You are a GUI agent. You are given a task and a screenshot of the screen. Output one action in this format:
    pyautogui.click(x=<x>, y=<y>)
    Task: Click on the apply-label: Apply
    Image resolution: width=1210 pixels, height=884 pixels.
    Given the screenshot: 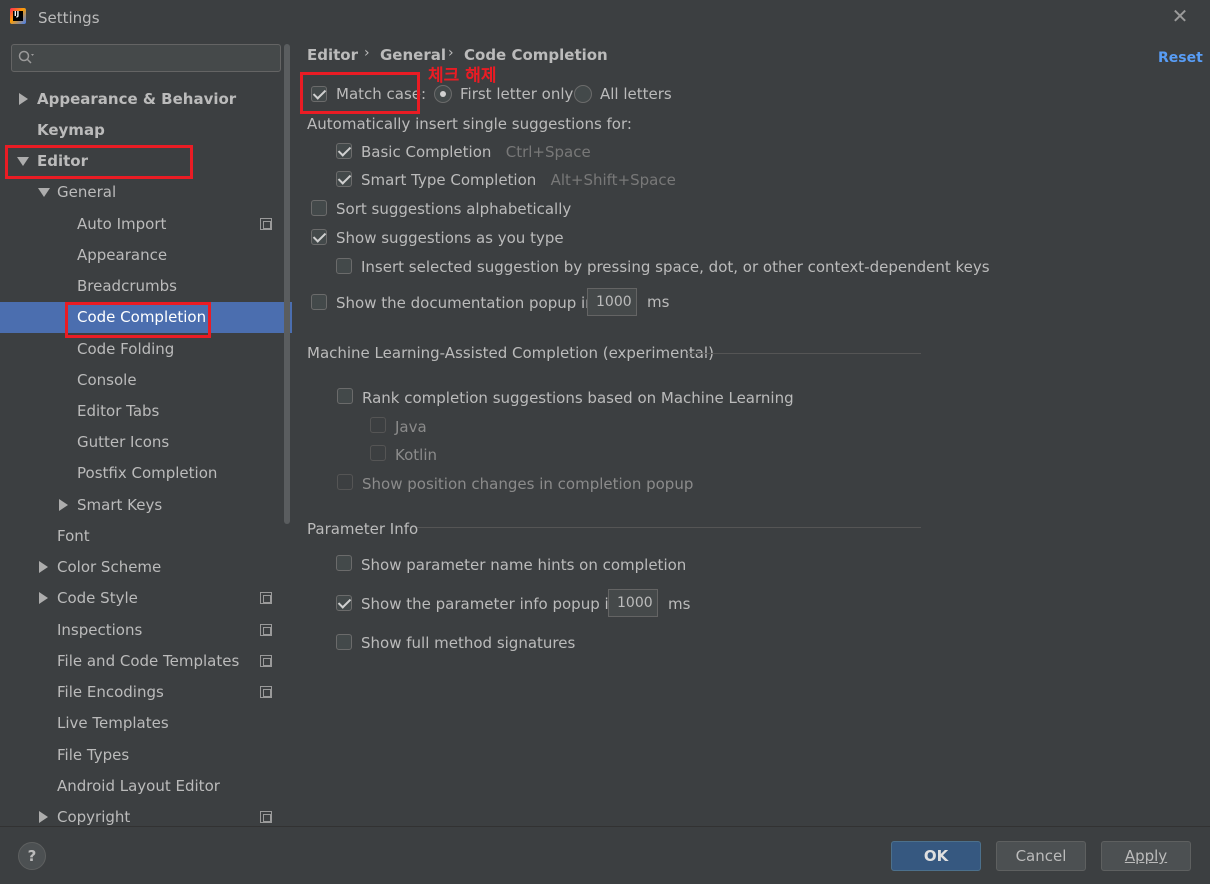 What is the action you would take?
    pyautogui.click(x=1146, y=856)
    